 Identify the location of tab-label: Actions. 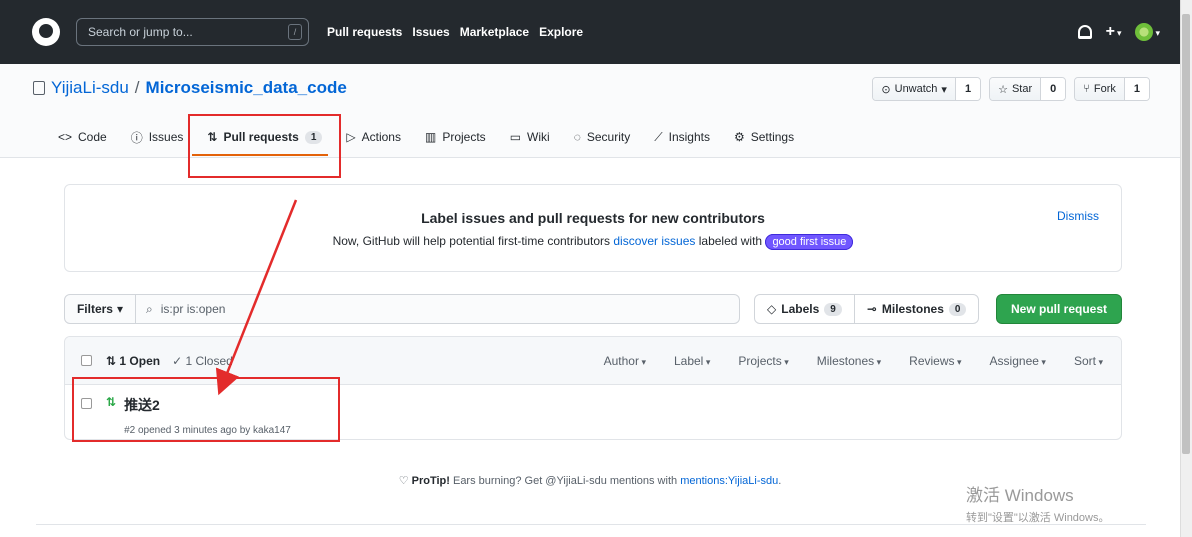
(381, 137).